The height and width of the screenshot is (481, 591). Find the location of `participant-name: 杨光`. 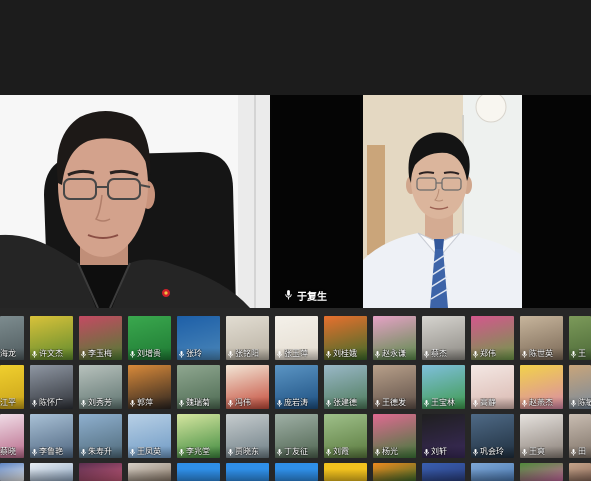

participant-name: 杨光 is located at coordinates (390, 451).